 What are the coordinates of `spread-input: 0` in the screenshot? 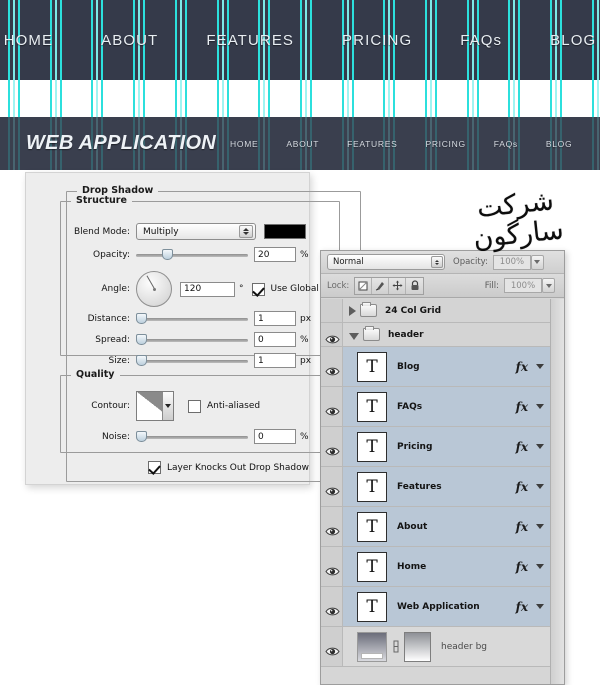 It's located at (275, 339).